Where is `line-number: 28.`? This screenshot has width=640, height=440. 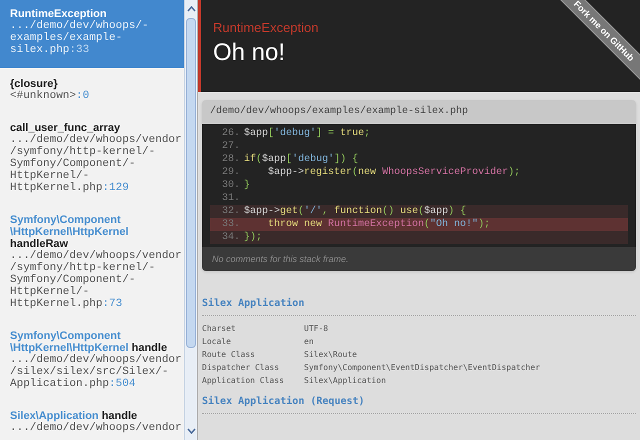
line-number: 28. is located at coordinates (230, 159).